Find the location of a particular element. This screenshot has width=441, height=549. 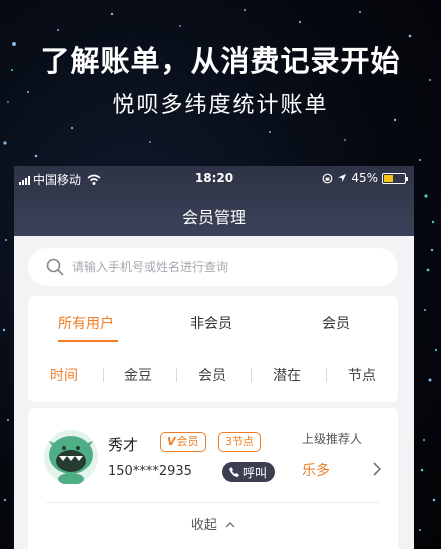

member-badge: V会员 is located at coordinates (183, 442).